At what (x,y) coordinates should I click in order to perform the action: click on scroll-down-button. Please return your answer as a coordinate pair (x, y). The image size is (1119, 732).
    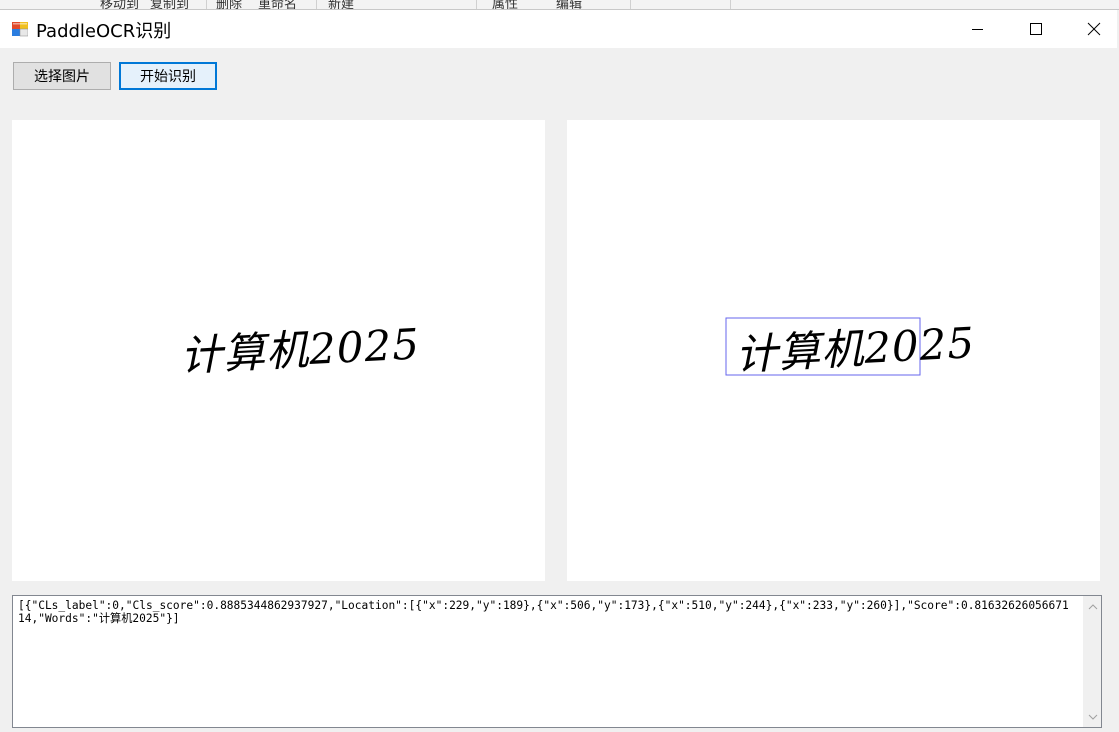
    Looking at the image, I should click on (1092, 716).